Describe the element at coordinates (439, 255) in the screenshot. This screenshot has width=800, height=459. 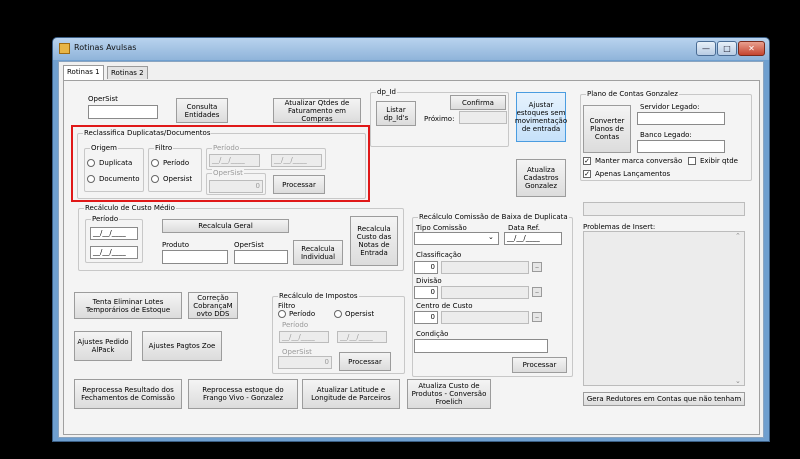
I see `classificacao-label: Classificação` at that location.